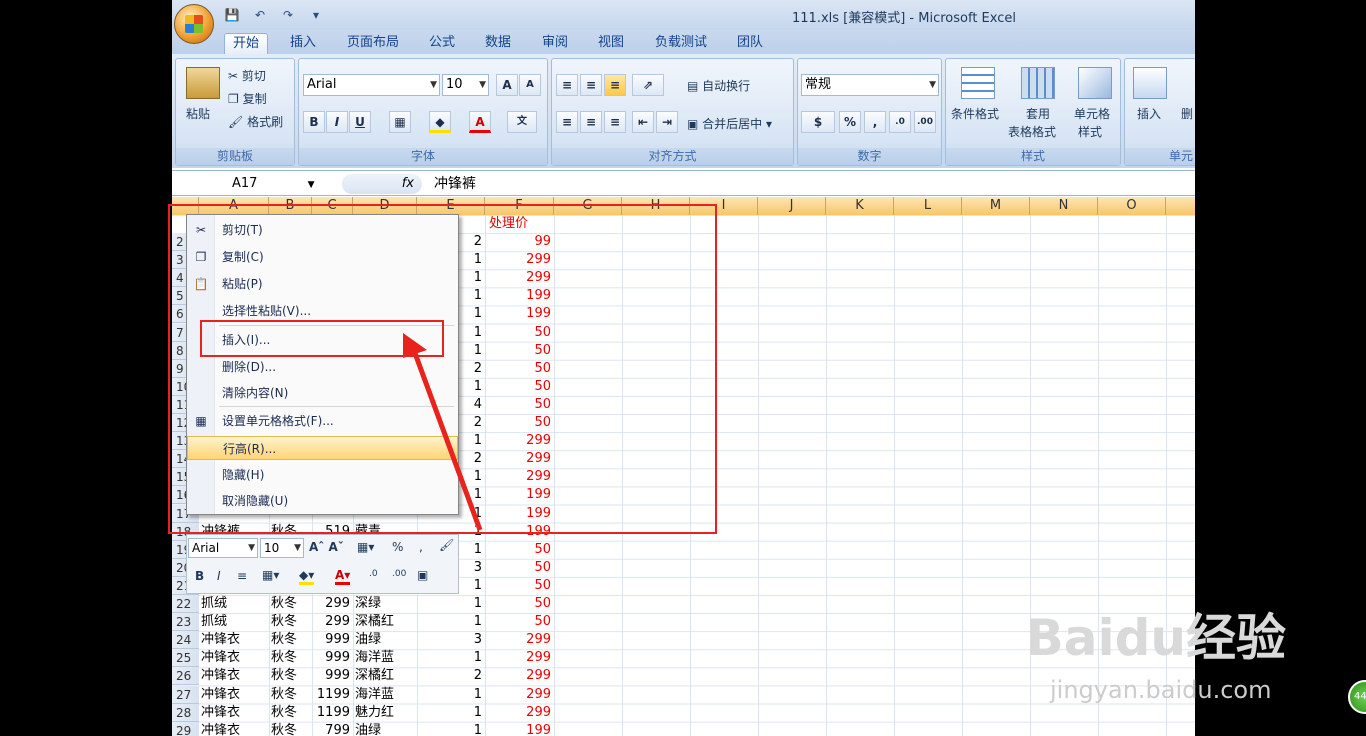  What do you see at coordinates (386, 729) in the screenshot?
I see `cell-d: 油绿` at bounding box center [386, 729].